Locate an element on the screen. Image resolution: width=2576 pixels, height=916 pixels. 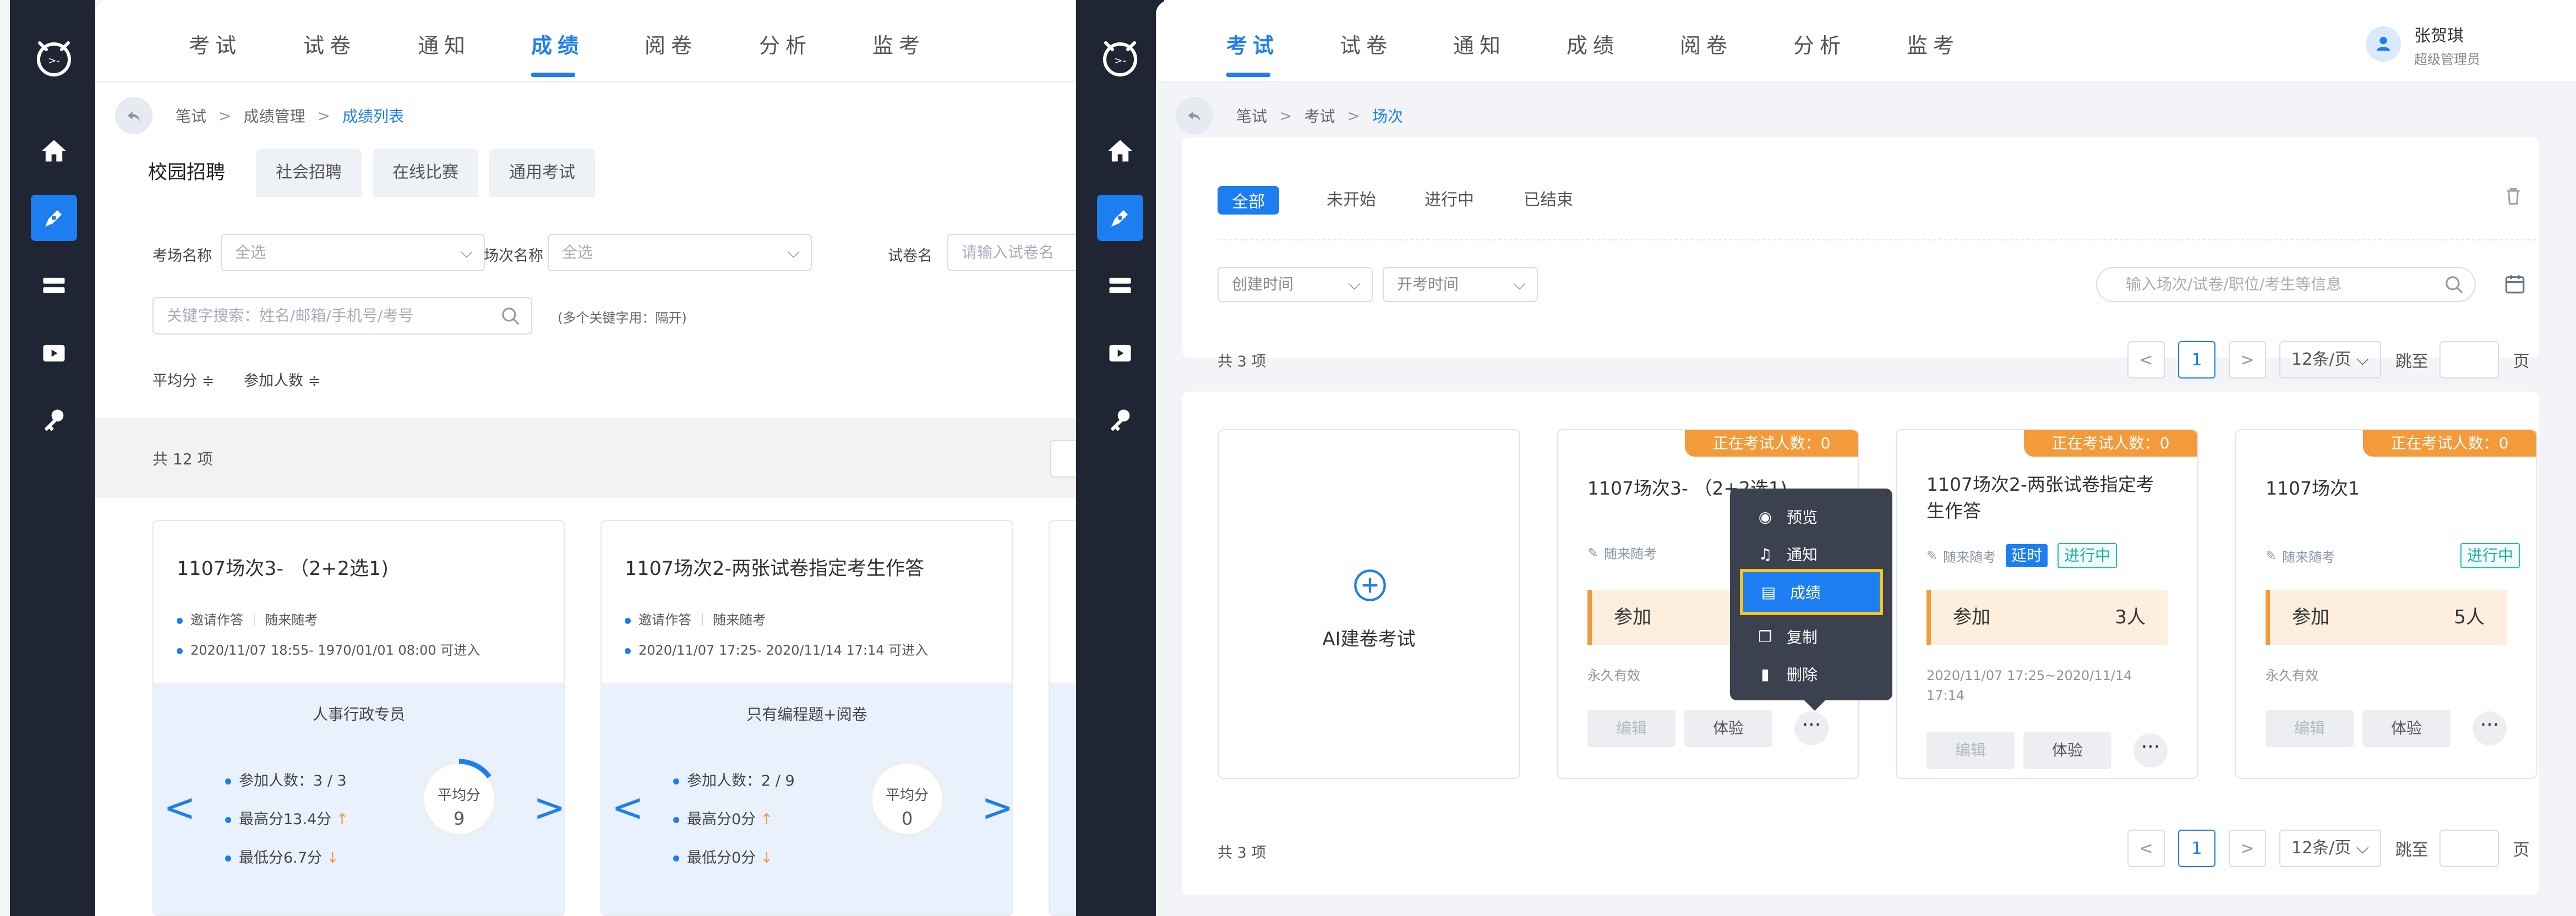
breadcrumb-exam: 考试 is located at coordinates (1320, 116).